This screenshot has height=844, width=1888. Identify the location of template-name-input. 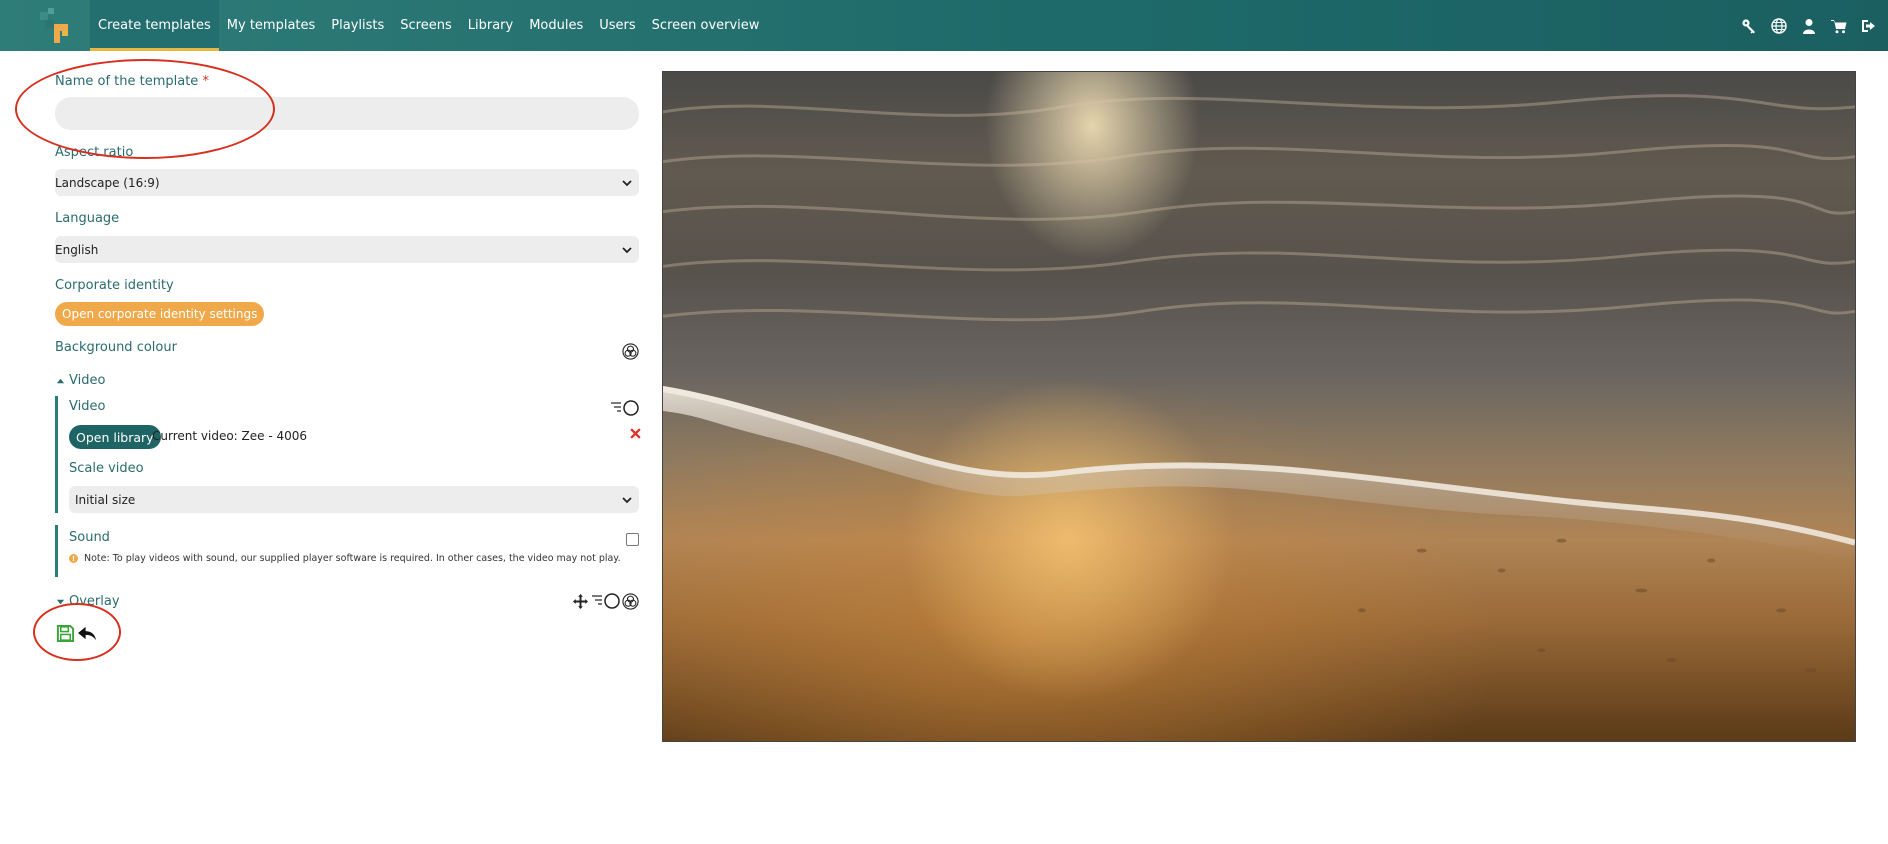
(347, 113).